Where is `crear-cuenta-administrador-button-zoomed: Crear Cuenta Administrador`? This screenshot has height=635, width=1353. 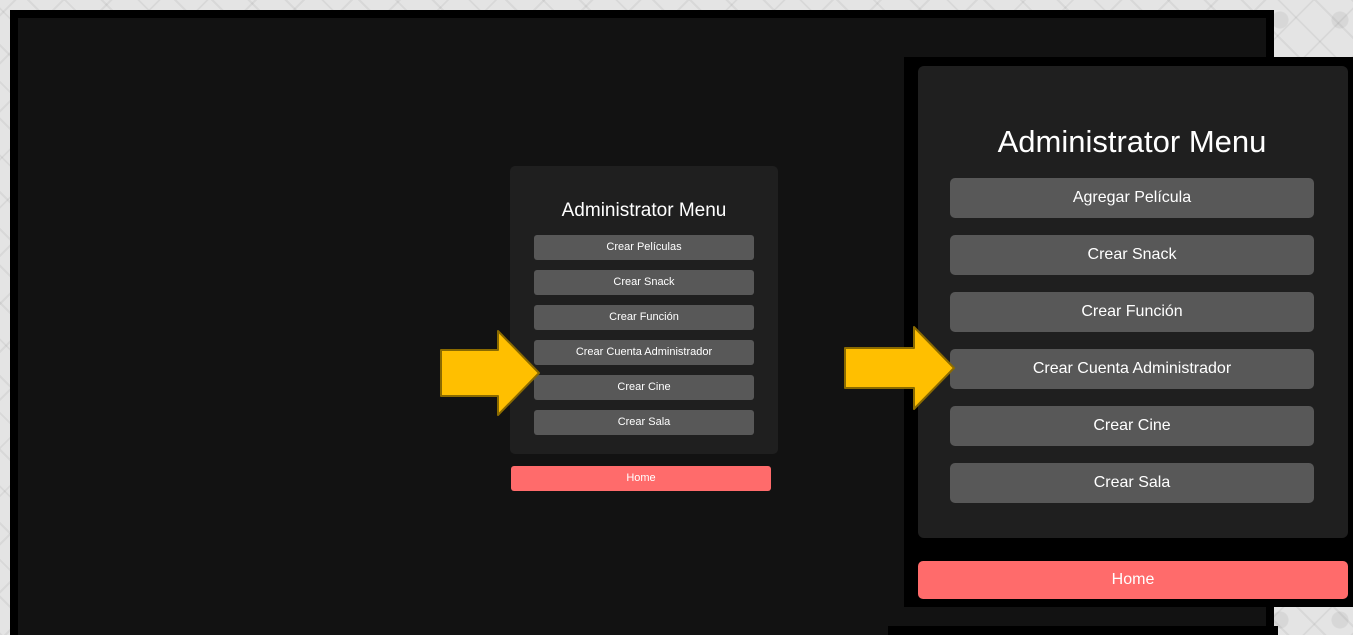 crear-cuenta-administrador-button-zoomed: Crear Cuenta Administrador is located at coordinates (1132, 369).